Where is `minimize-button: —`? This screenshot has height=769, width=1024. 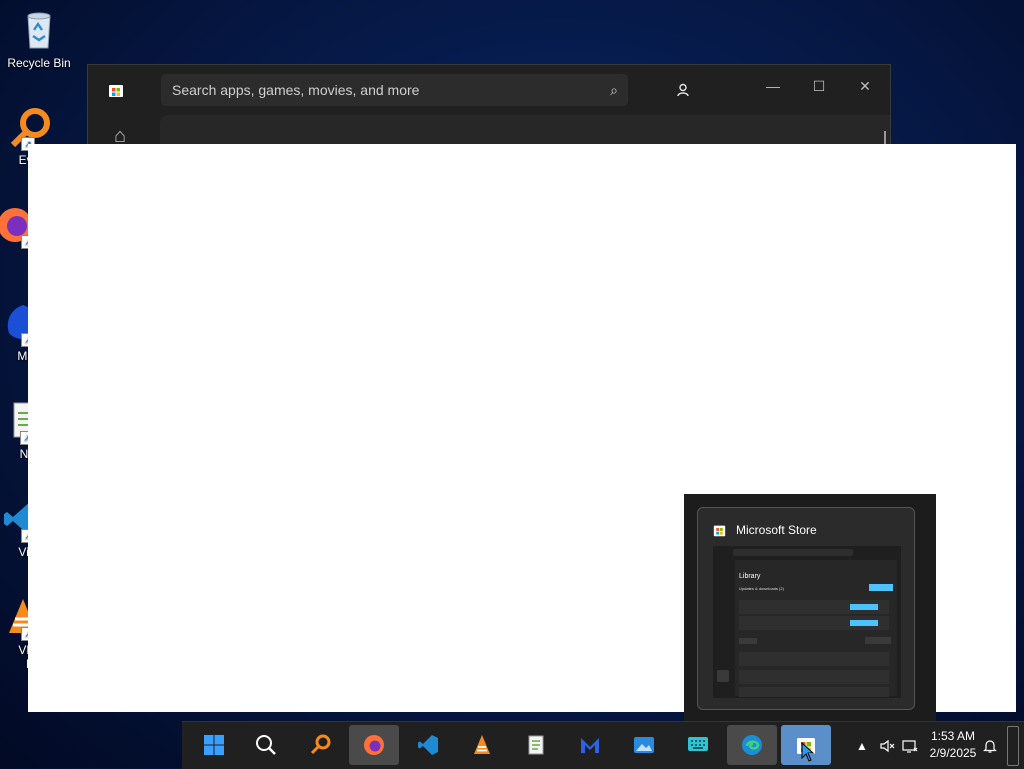
minimize-button: — is located at coordinates (773, 86).